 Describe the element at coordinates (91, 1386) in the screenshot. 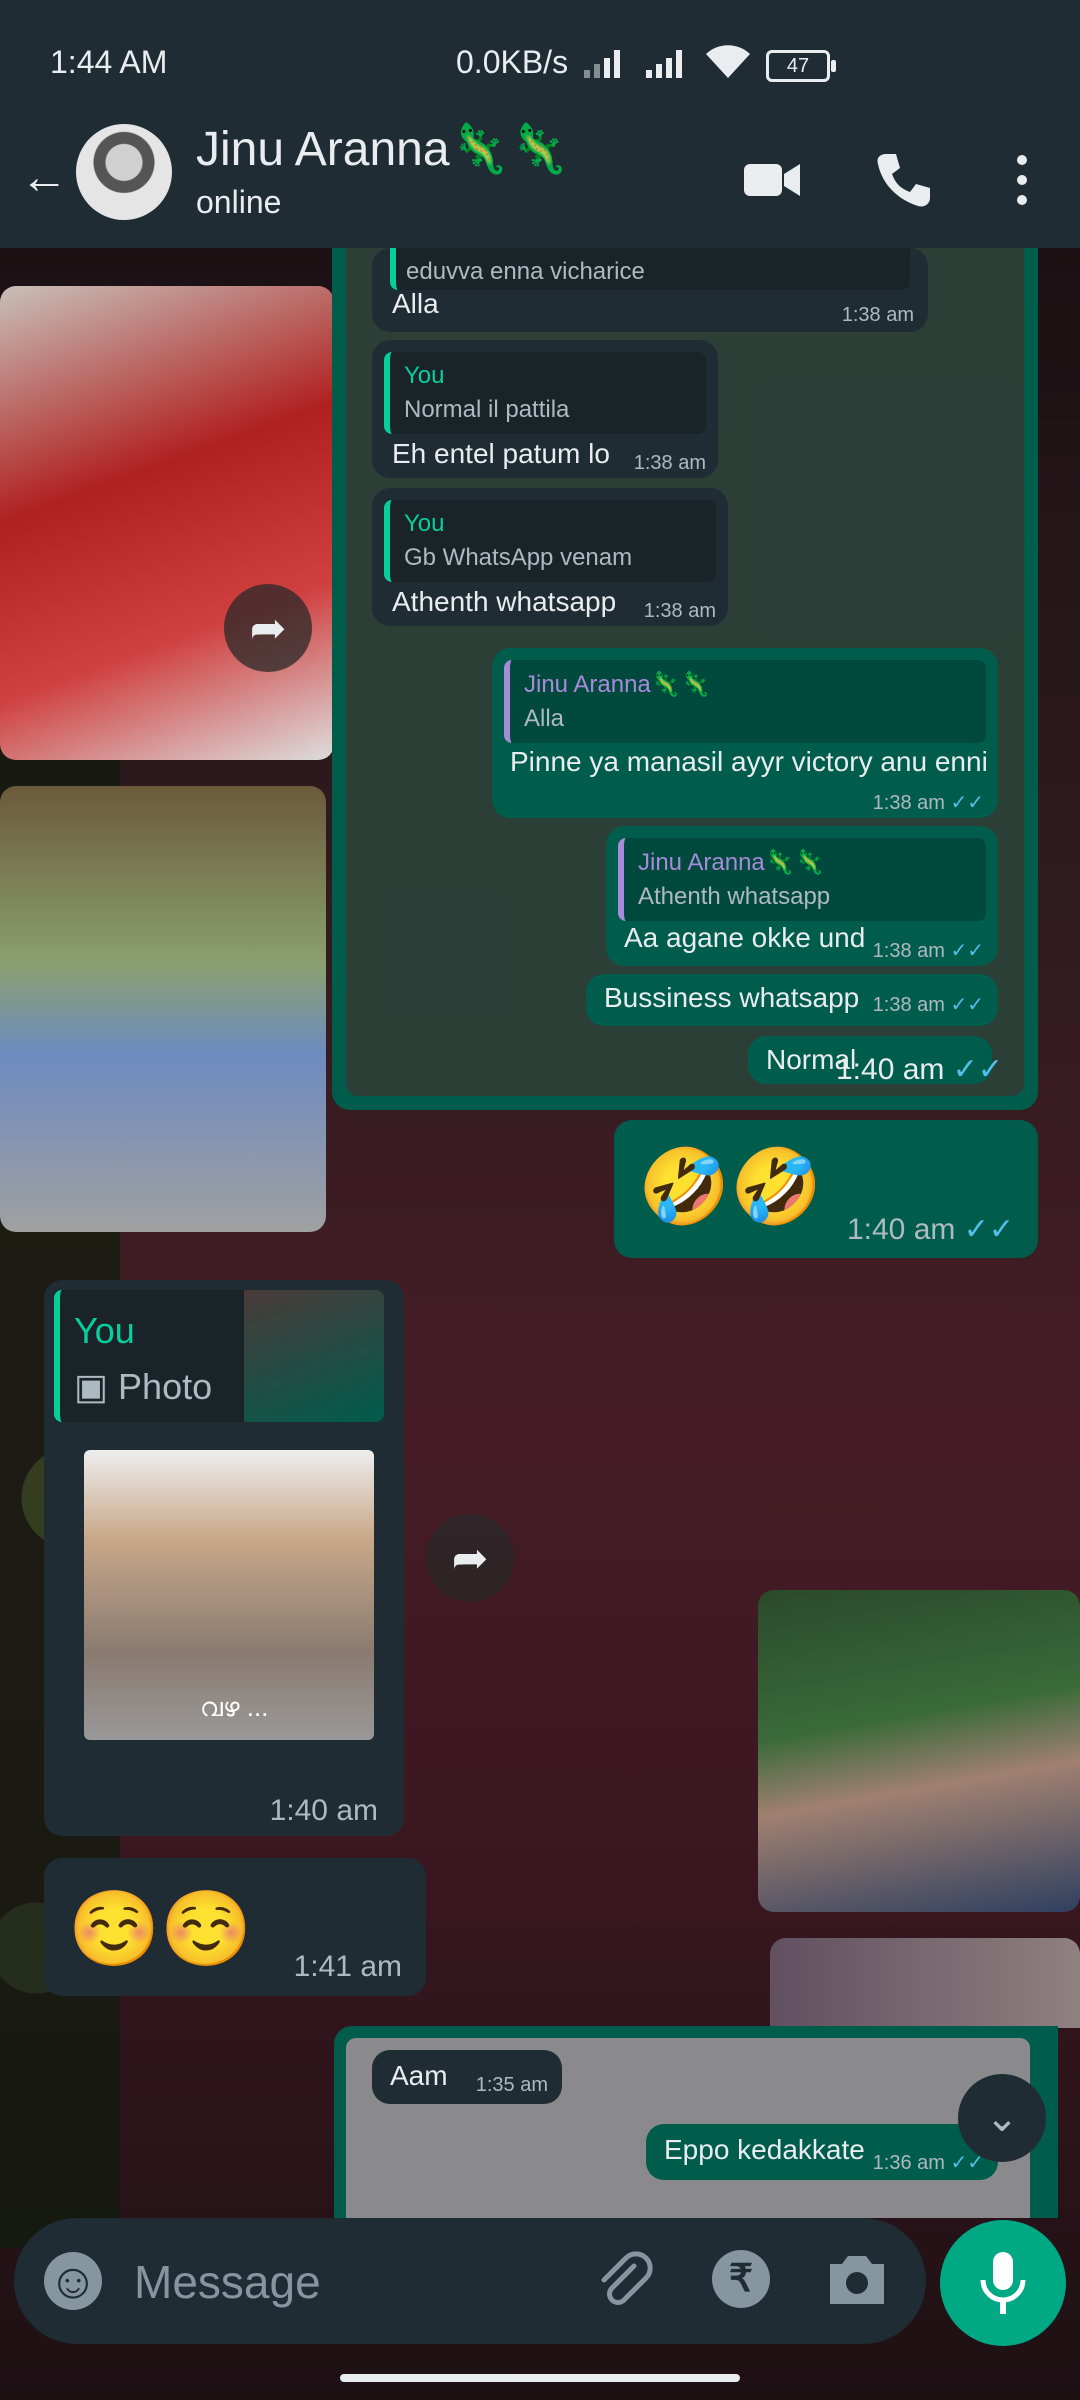

I see `photo-icon: ▣` at that location.